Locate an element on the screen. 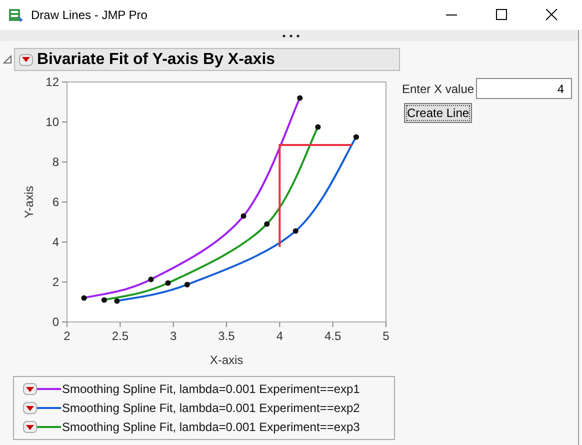 The width and height of the screenshot is (582, 445). x-tick-label: 3 is located at coordinates (173, 336).